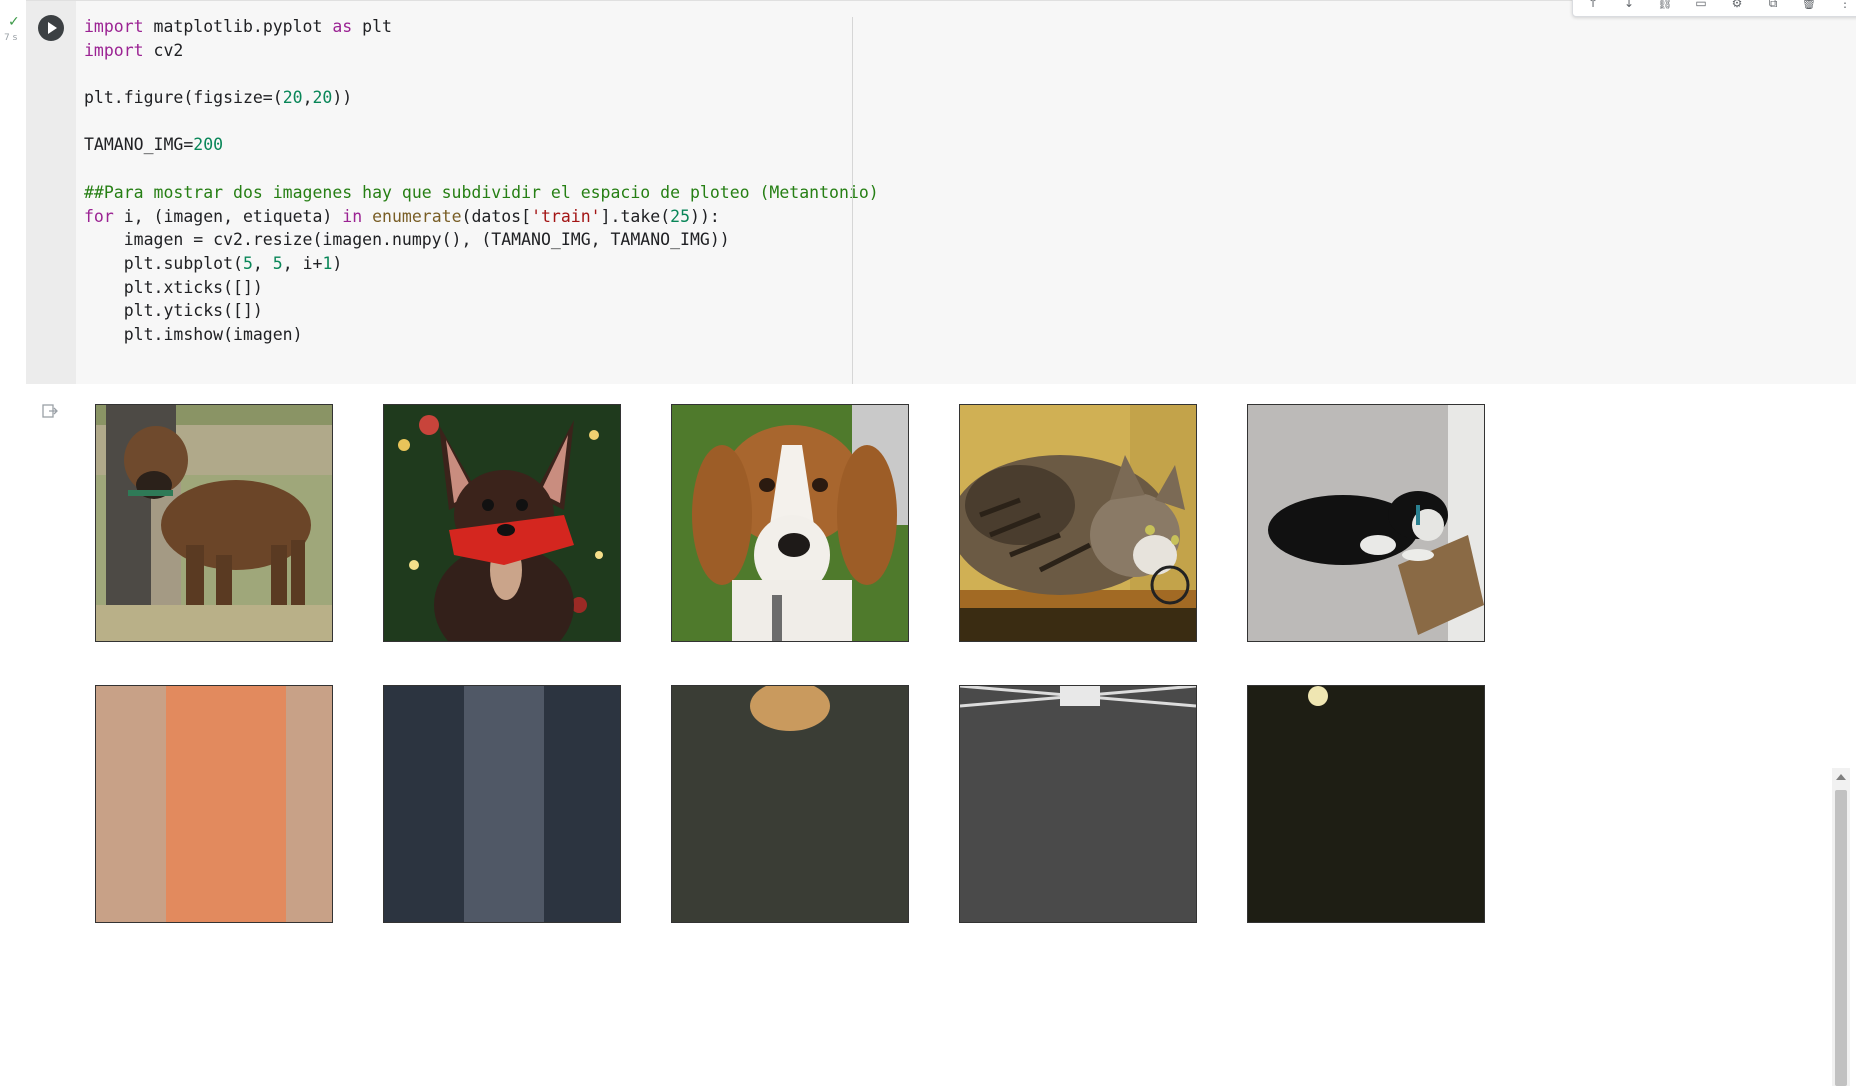 The height and width of the screenshot is (1086, 1856). What do you see at coordinates (502, 523) in the screenshot?
I see `chihuahua-image` at bounding box center [502, 523].